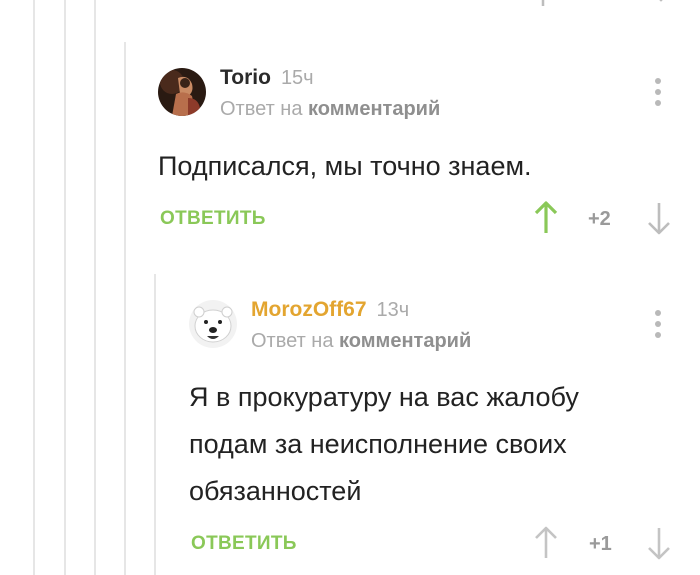 Image resolution: width=700 pixels, height=575 pixels. What do you see at coordinates (599, 219) in the screenshot?
I see `vote-score: +2` at bounding box center [599, 219].